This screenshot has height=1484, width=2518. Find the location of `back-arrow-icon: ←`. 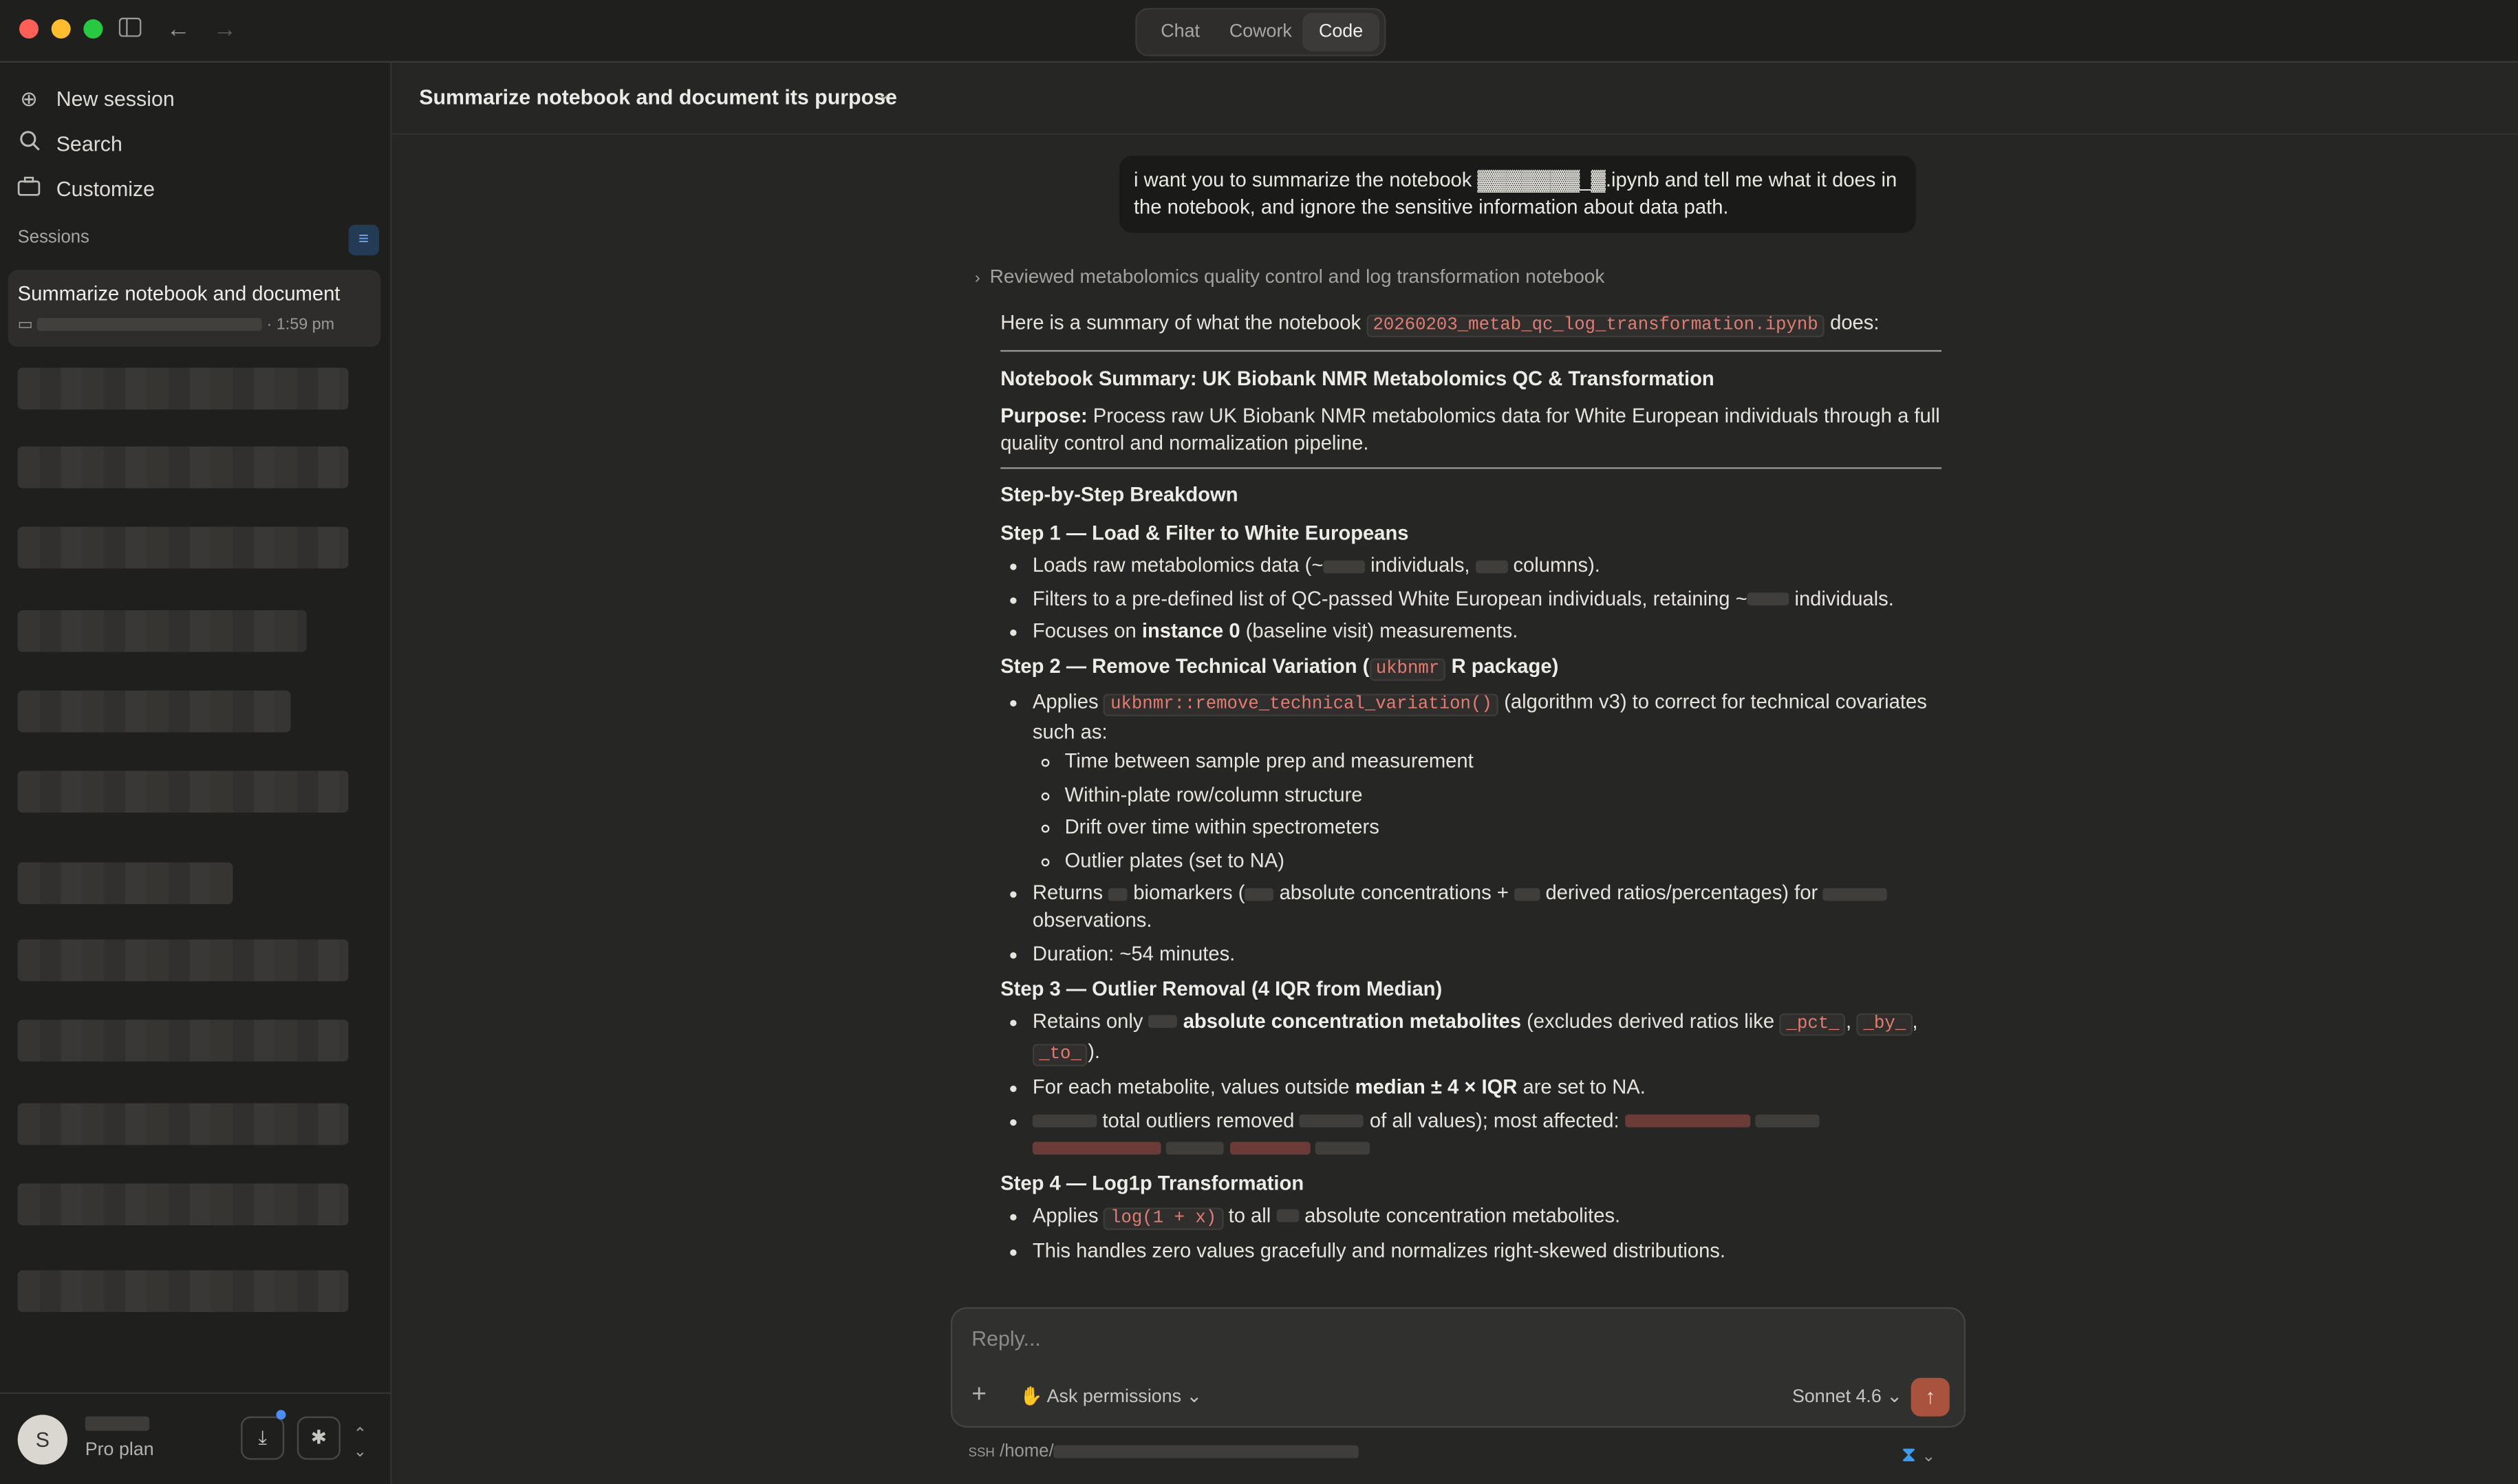

back-arrow-icon: ← is located at coordinates (178, 30).